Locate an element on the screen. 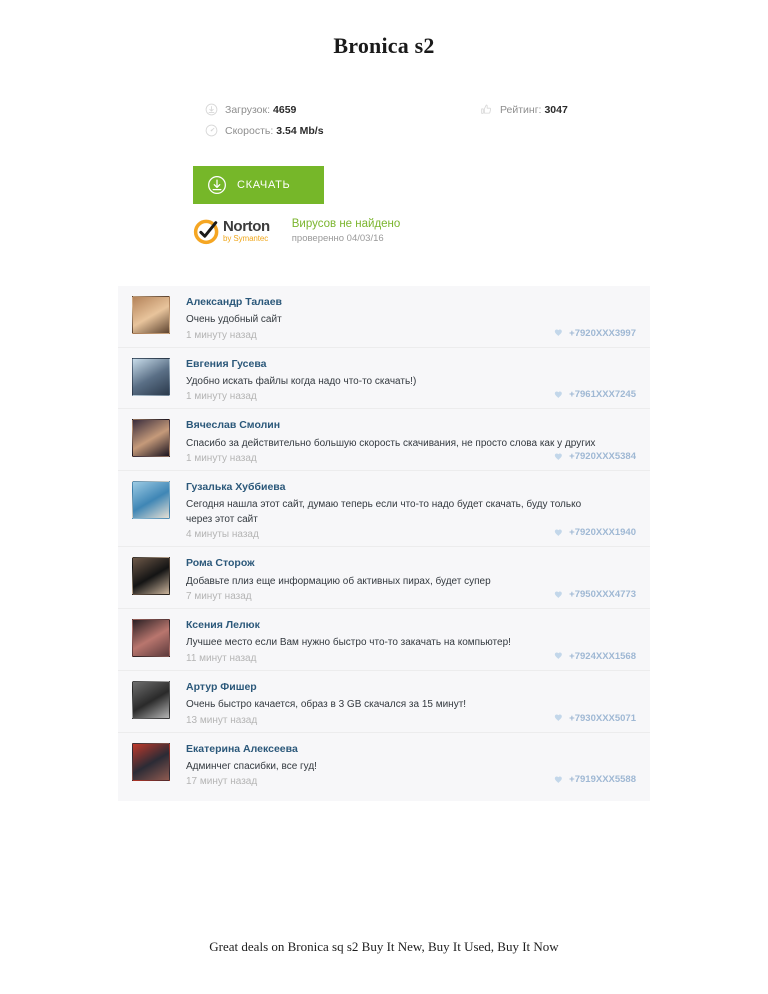 This screenshot has height=994, width=768. stat-downloads: Загрузок: 4659 is located at coordinates (342, 109).